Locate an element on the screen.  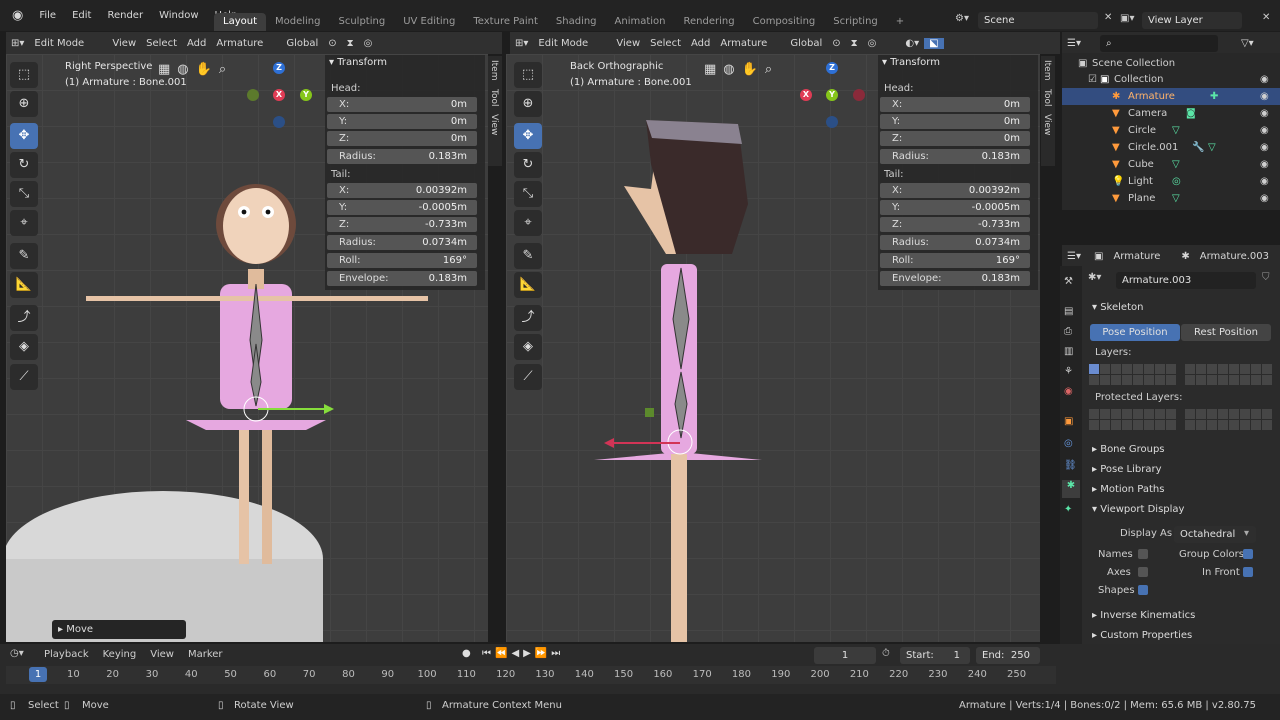
scene-tab-icon: ⚘ is located at coordinates (1068, 371).